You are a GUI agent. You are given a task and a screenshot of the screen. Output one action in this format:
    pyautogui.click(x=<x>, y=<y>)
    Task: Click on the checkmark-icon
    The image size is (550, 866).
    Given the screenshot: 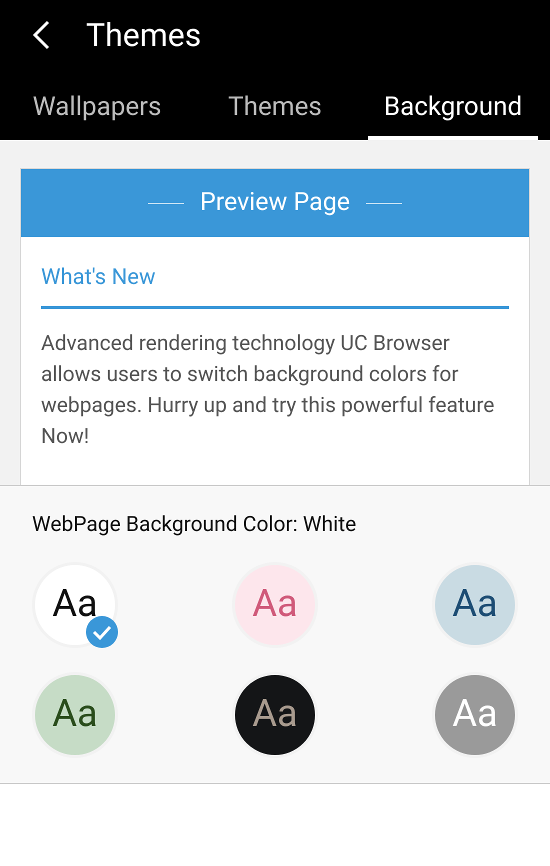 What is the action you would take?
    pyautogui.click(x=102, y=631)
    